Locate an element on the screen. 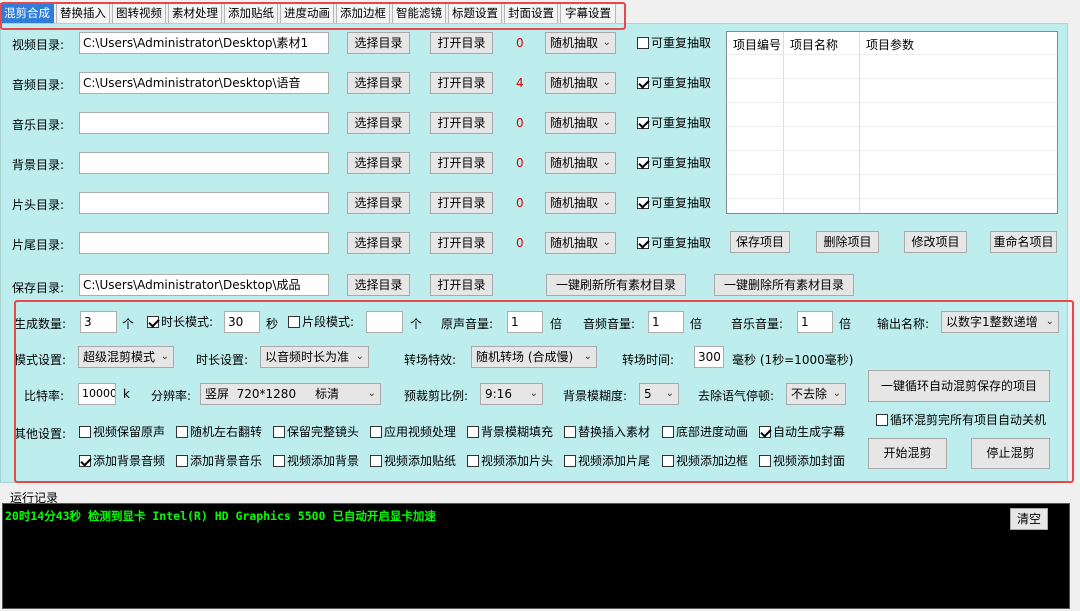 This screenshot has width=1080, height=611. audio-repeat-box is located at coordinates (643, 83).